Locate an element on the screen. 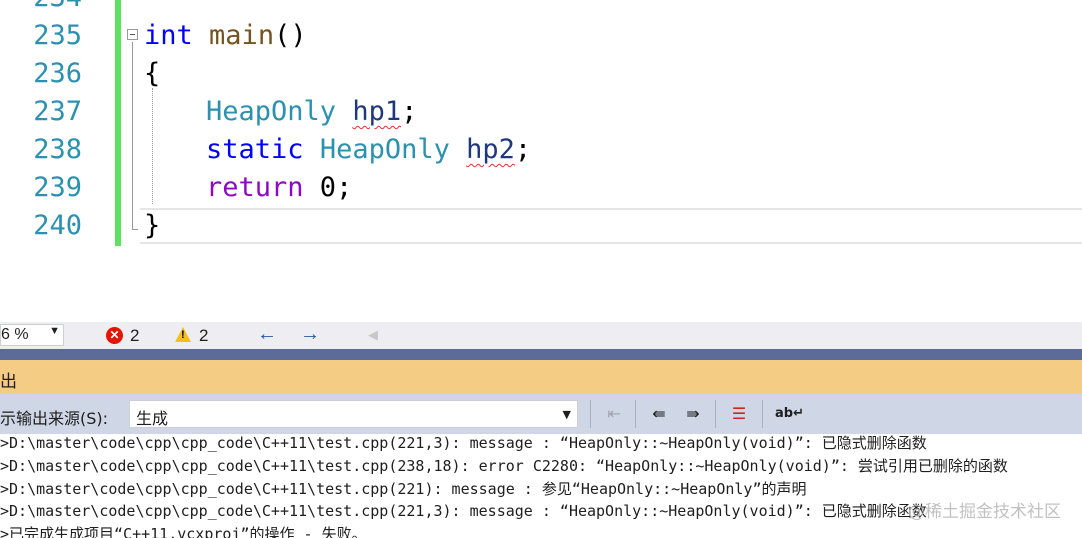 Image resolution: width=1082 pixels, height=538 pixels. editor-status-strip: 6 % ▼ ✕ 2 2 ← → ◀ is located at coordinates (541, 335).